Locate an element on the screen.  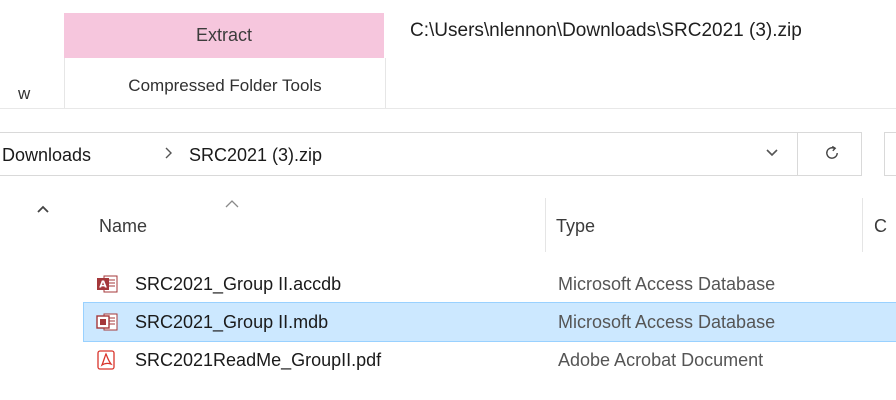
contextual-group-label: Compressed Folder Tools is located at coordinates (225, 85).